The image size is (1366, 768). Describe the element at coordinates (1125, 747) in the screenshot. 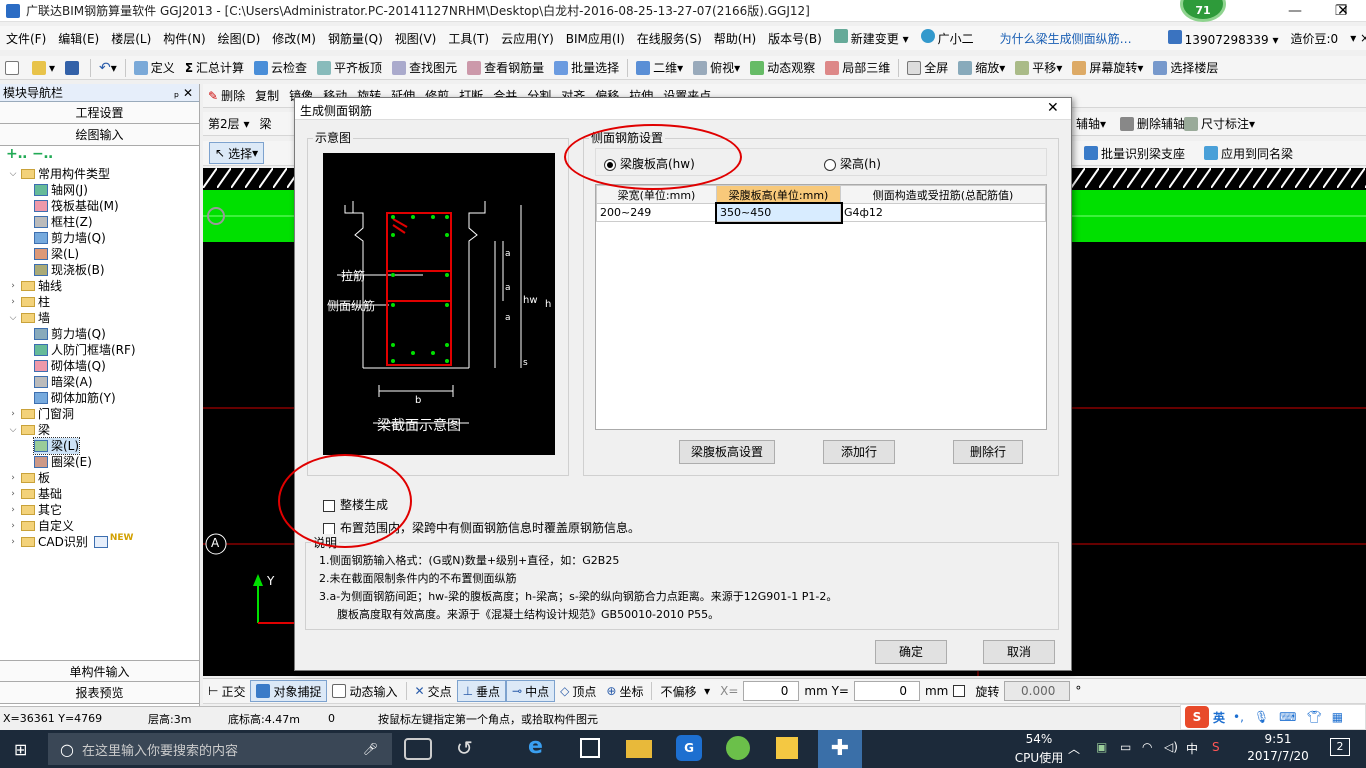

I see `network-icon: ▭` at that location.